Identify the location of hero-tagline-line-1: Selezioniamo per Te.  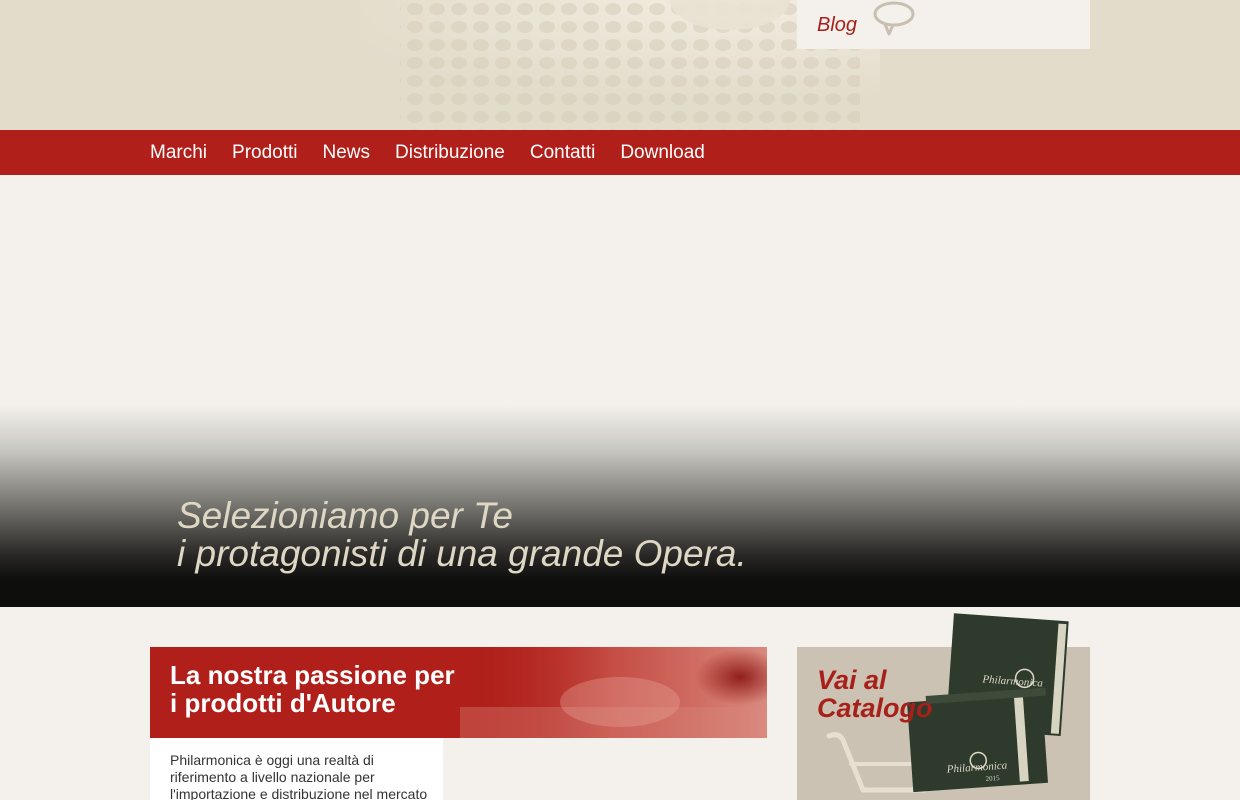
(345, 515).